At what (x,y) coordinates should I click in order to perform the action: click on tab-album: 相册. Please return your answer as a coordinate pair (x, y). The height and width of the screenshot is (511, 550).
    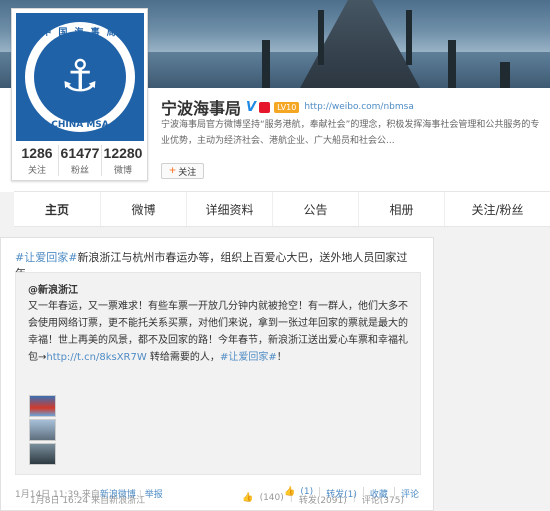
    Looking at the image, I should click on (402, 209).